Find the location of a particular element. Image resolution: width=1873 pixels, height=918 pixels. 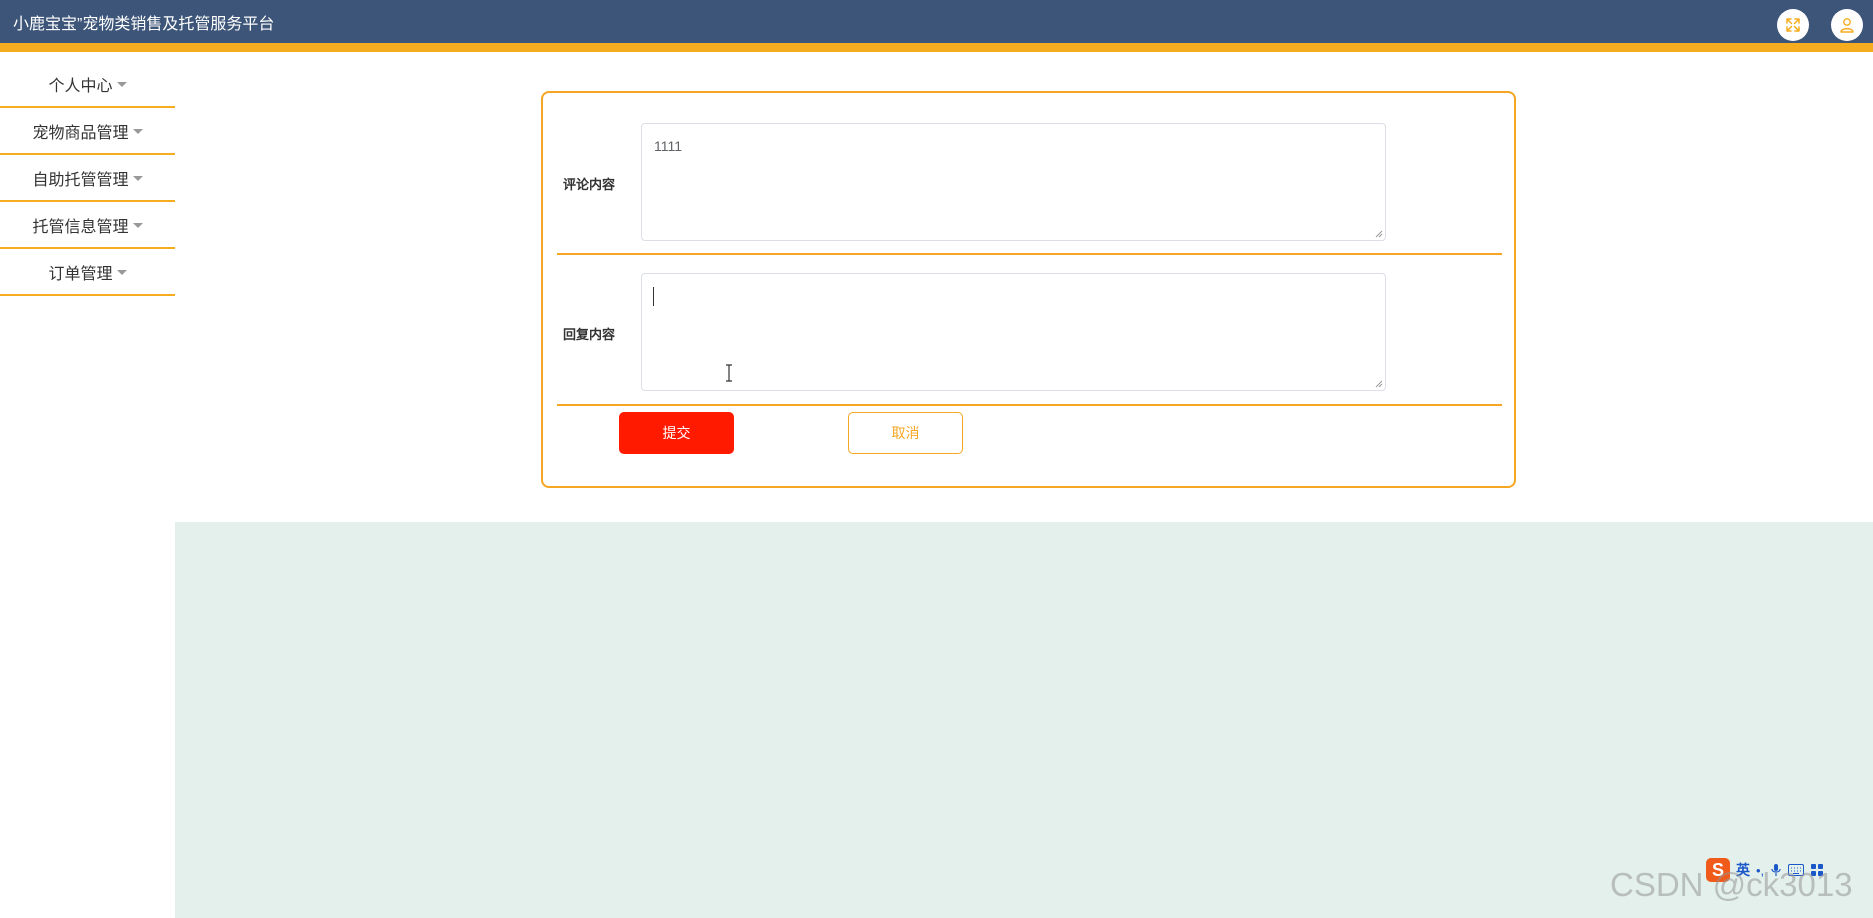

reply-row: 回复内容 is located at coordinates (1029, 329).